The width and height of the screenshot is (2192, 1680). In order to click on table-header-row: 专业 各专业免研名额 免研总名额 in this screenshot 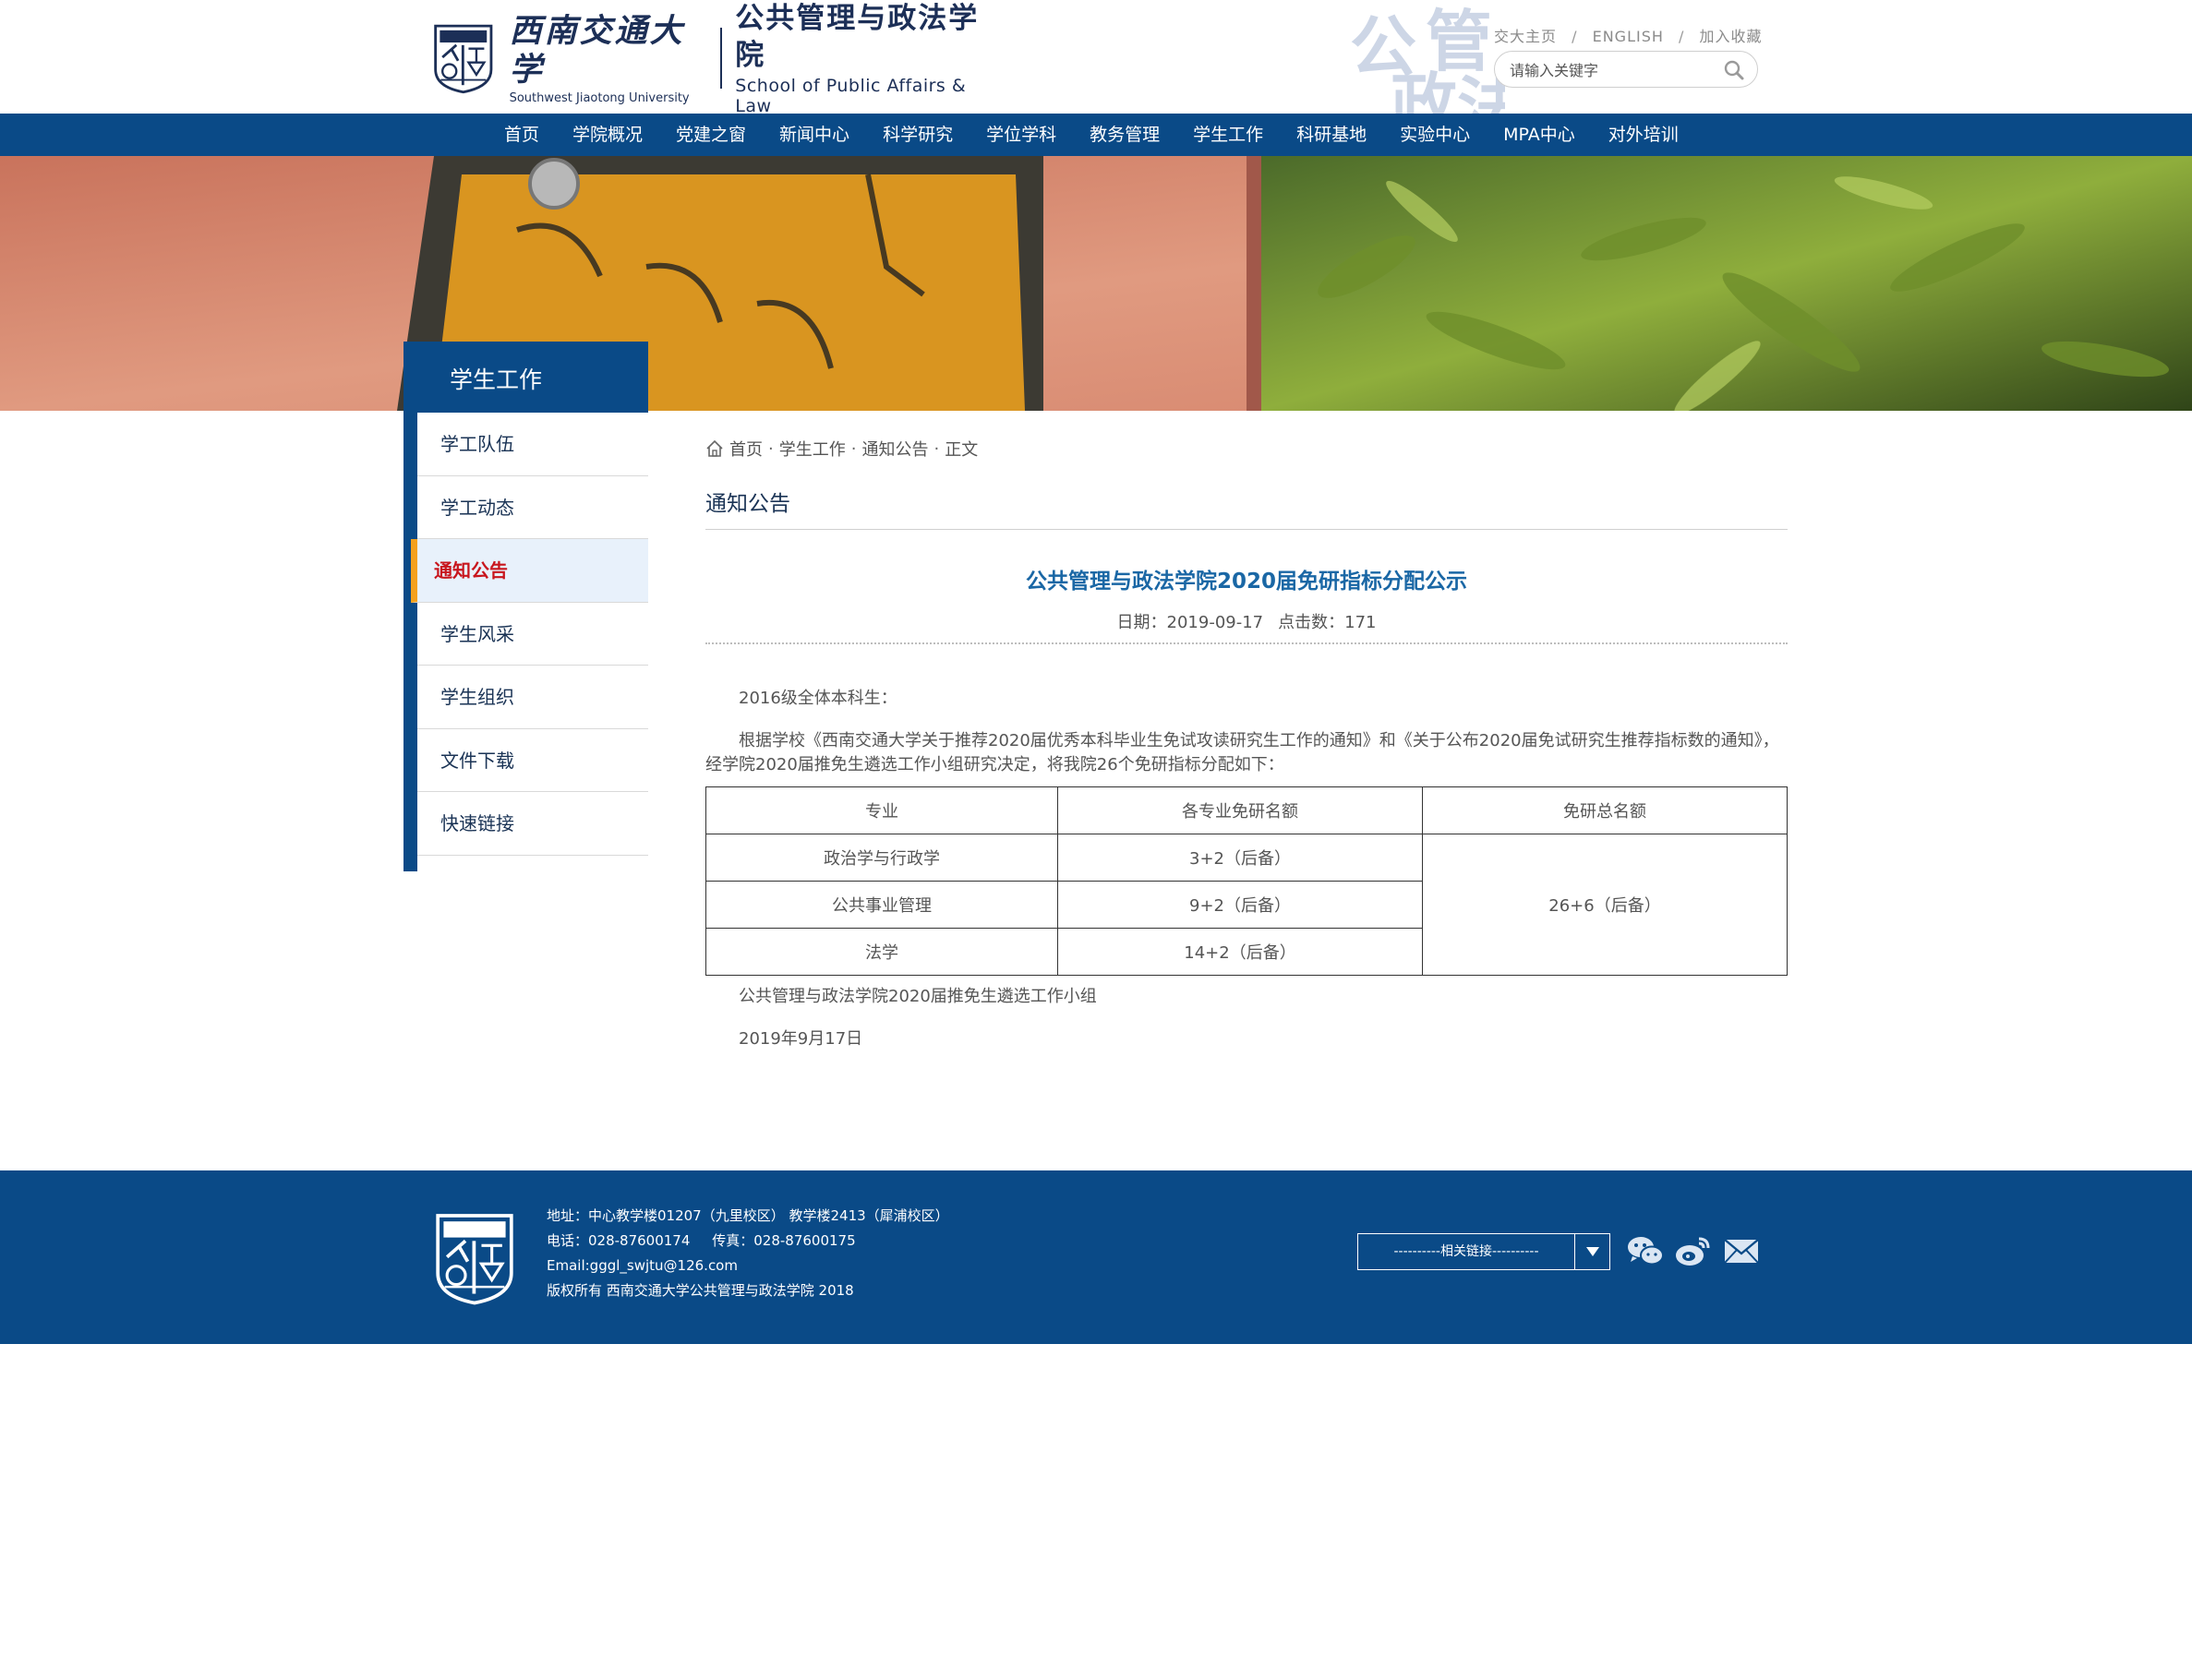, I will do `click(1246, 810)`.